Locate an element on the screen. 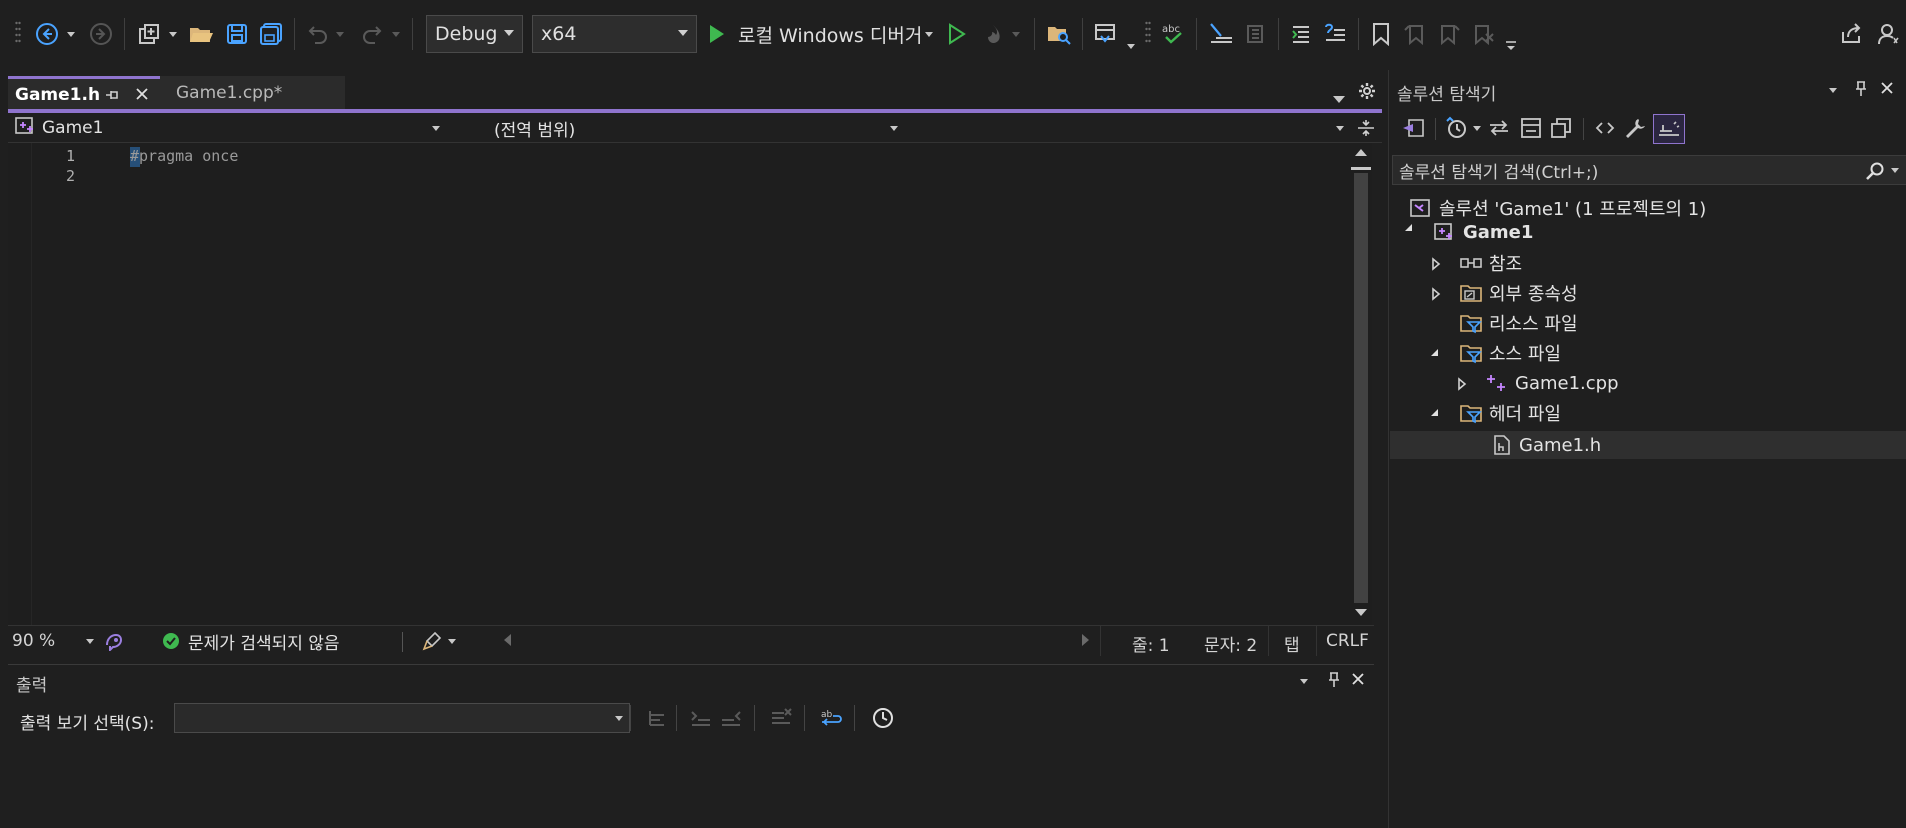 This screenshot has width=1906, height=828. spell-check-icon: abc is located at coordinates (1173, 34).